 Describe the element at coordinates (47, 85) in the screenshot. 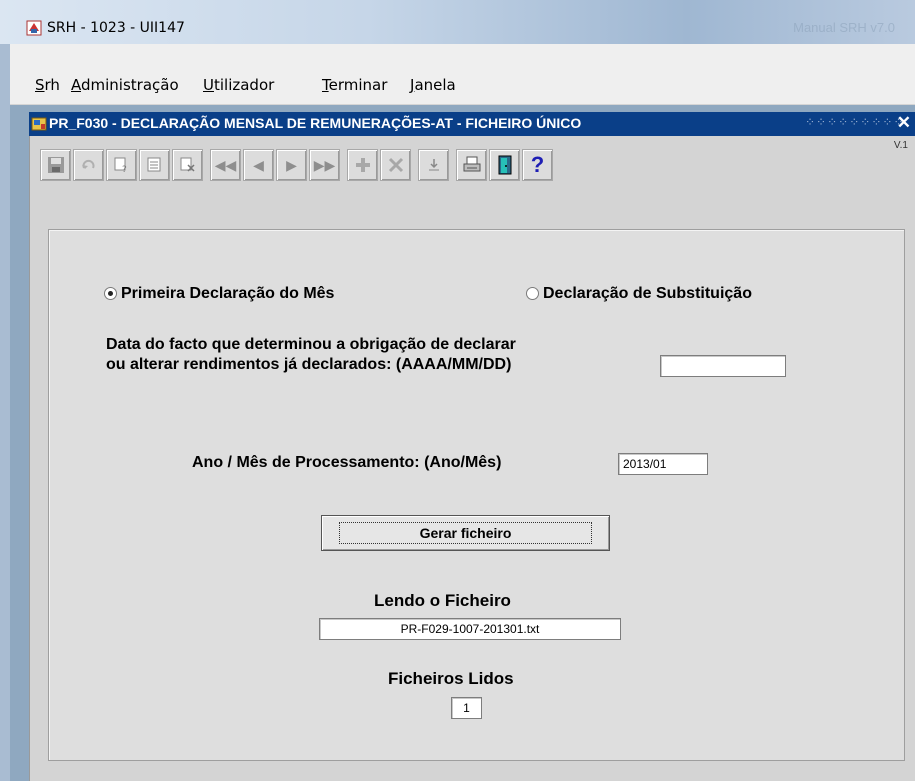

I see `menu-srh: Srh` at that location.